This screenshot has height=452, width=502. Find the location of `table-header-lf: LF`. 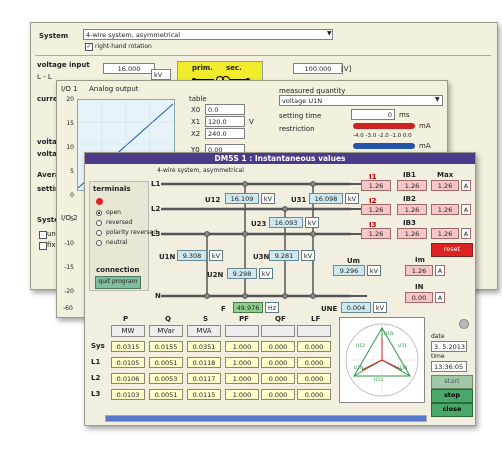

table-header-lf: LF is located at coordinates (316, 319).